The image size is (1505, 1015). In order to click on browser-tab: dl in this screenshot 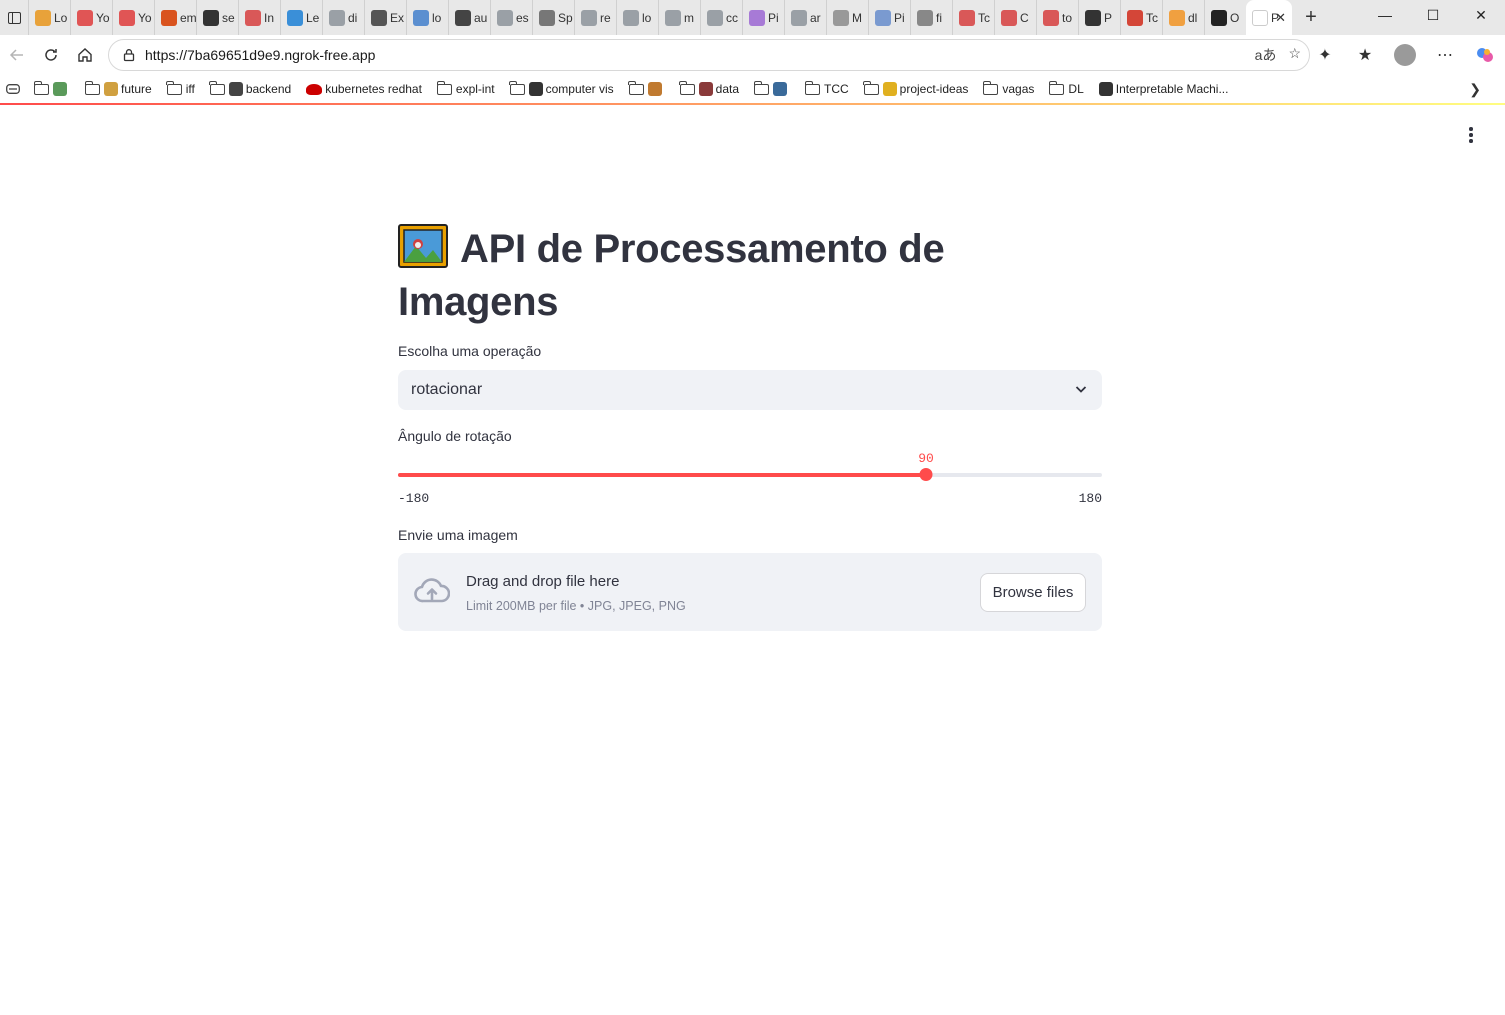, I will do `click(1183, 17)`.